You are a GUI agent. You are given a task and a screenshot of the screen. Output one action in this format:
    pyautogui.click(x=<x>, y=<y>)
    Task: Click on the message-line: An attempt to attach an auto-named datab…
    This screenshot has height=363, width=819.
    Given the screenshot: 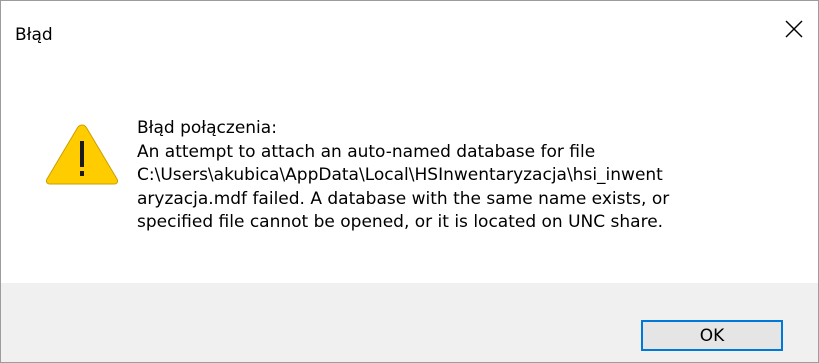 What is the action you would take?
    pyautogui.click(x=366, y=151)
    